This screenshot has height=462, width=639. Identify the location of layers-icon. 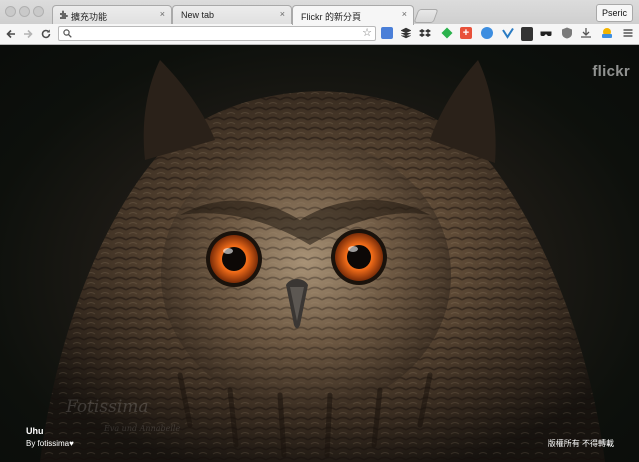
(406, 33).